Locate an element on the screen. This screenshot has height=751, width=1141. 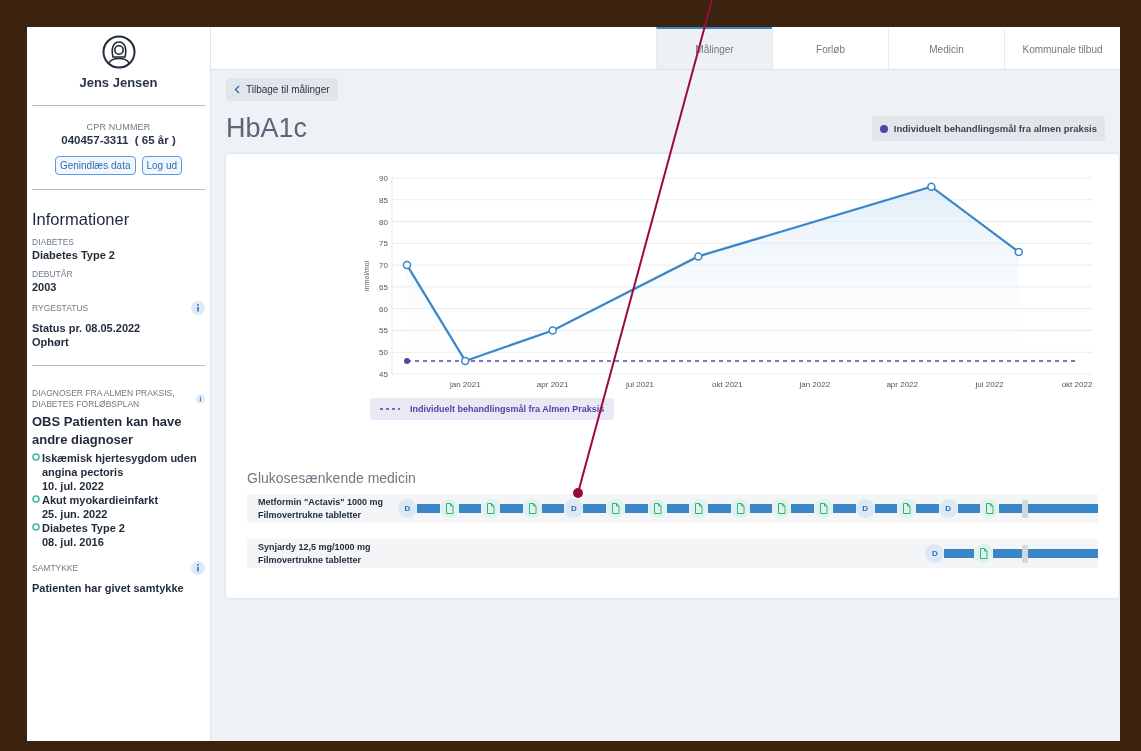
field-value: Diabetes Type 2 is located at coordinates (74, 255).